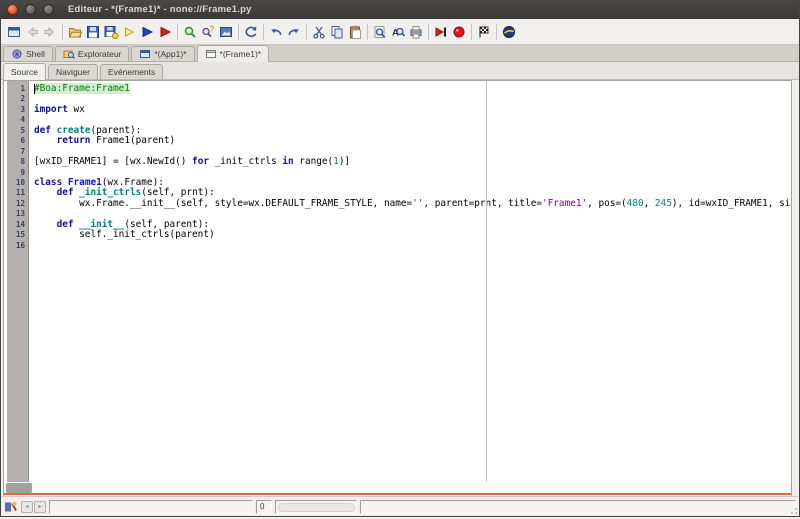  I want to click on toggle-breakpoint-button, so click(459, 32).